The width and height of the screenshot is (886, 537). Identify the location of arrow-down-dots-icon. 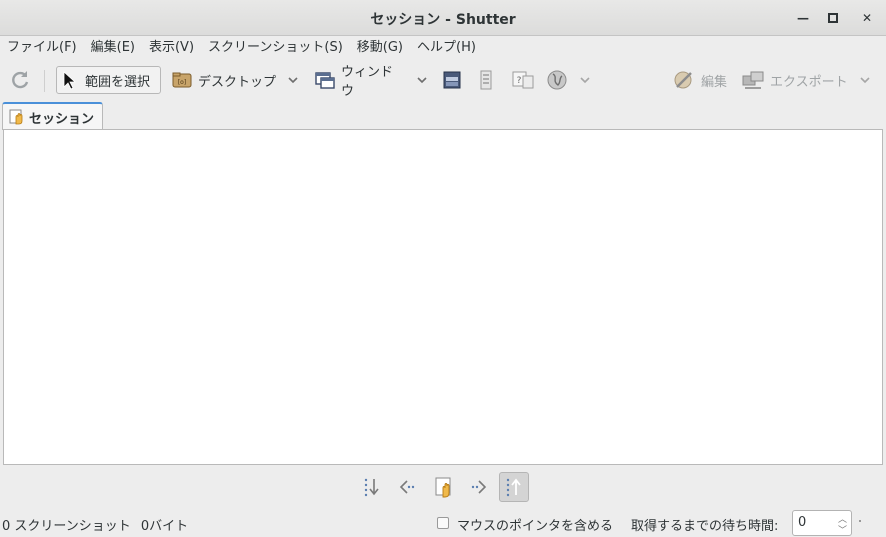
(372, 487).